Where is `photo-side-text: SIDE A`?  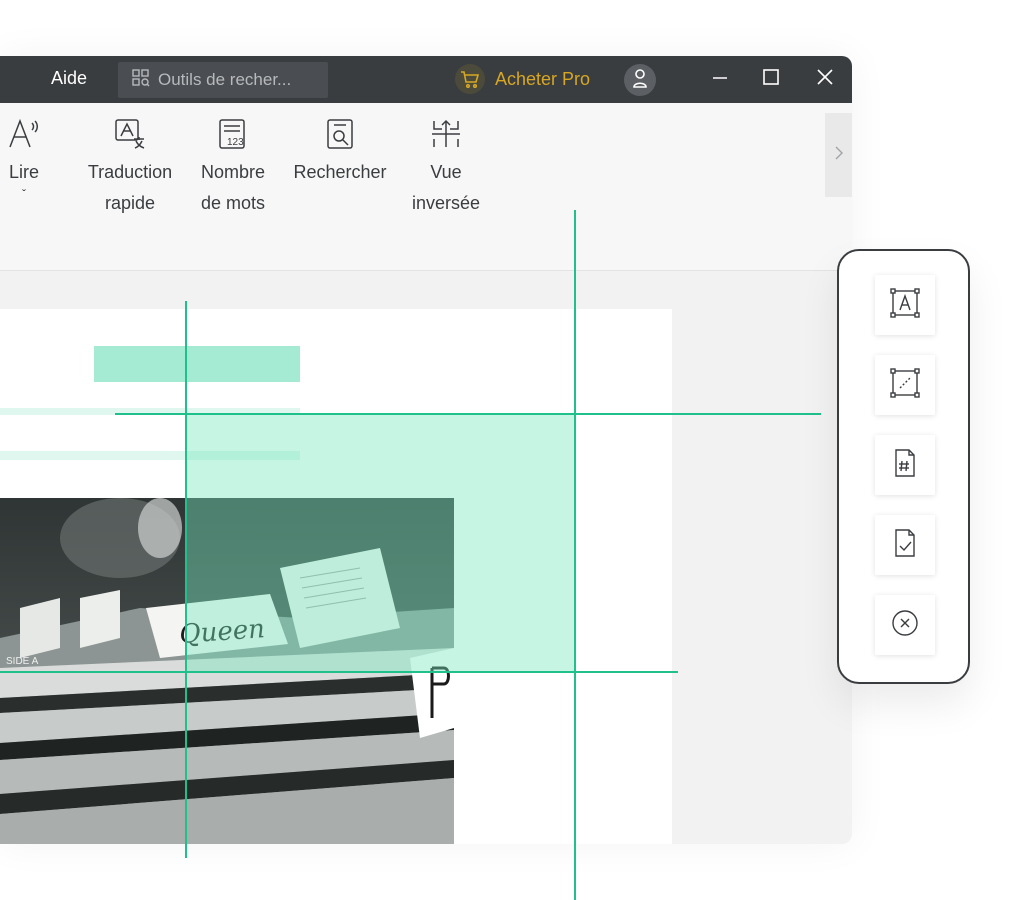
photo-side-text: SIDE A is located at coordinates (22, 661).